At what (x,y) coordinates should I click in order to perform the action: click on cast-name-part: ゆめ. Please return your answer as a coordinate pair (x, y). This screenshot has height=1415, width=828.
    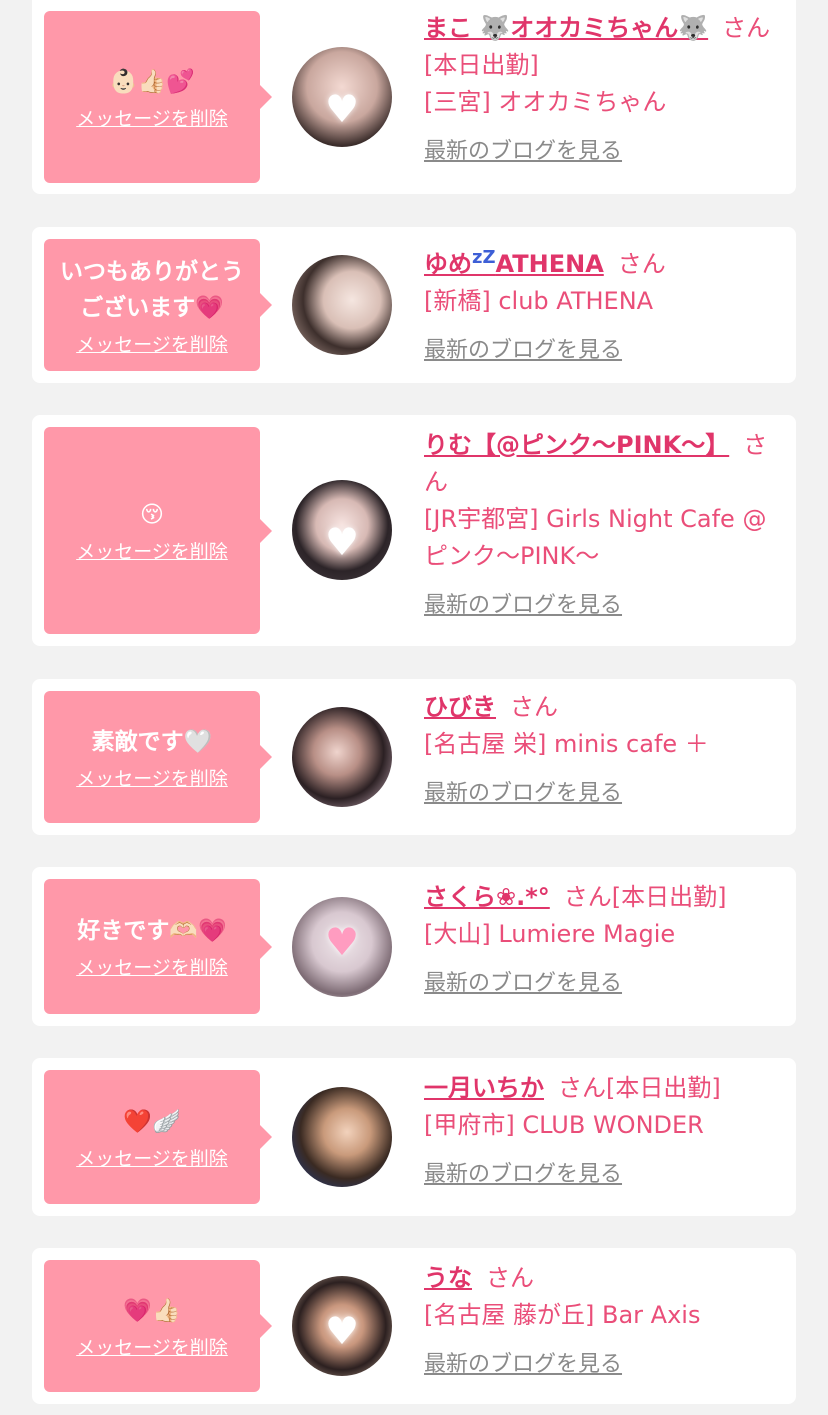
    Looking at the image, I should click on (448, 264).